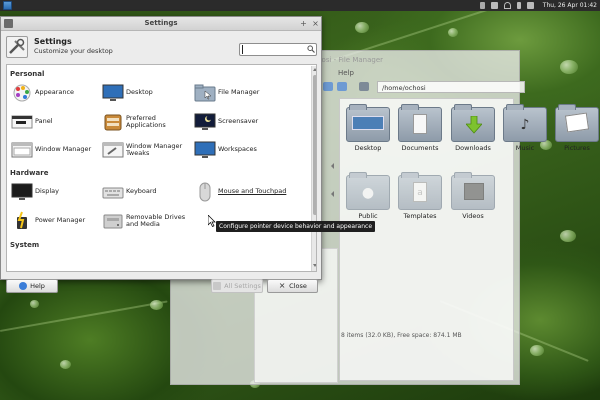 This screenshot has width=600, height=400. Describe the element at coordinates (25, 245) in the screenshot. I see `category-system: System` at that location.